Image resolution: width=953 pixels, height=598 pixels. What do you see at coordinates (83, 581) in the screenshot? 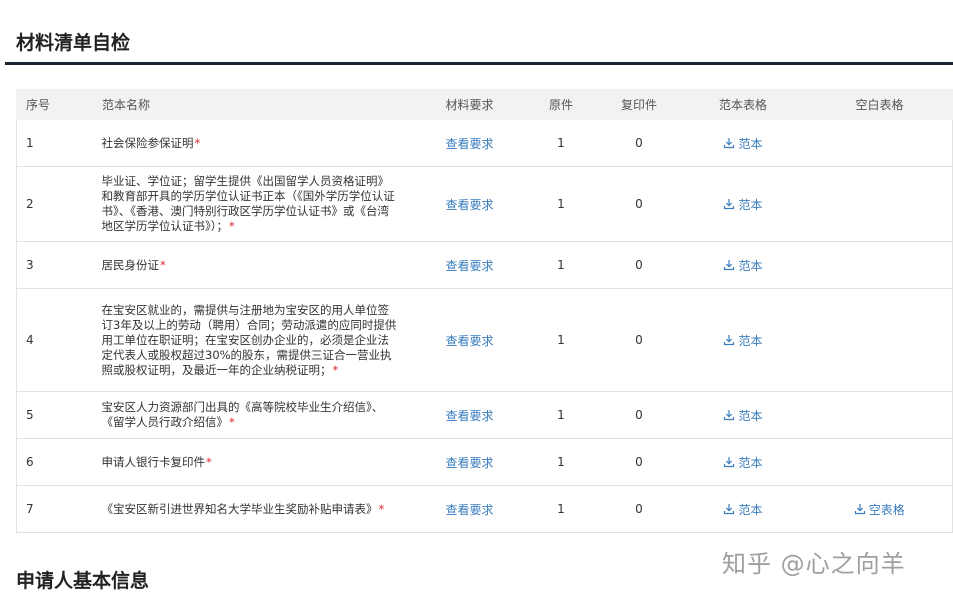
I see `section-title-applicant-info: 申请人基本信息` at bounding box center [83, 581].